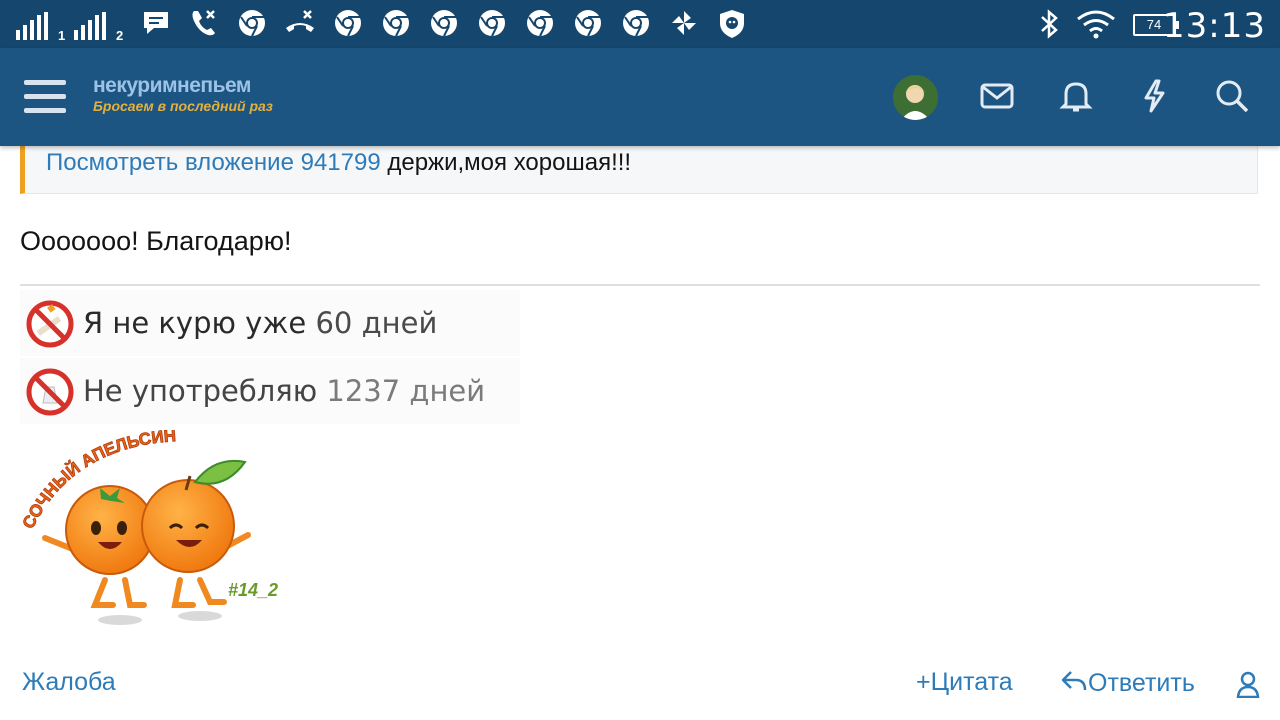 The image size is (1280, 720). Describe the element at coordinates (923, 682) in the screenshot. I see `plus-icon: +` at that location.